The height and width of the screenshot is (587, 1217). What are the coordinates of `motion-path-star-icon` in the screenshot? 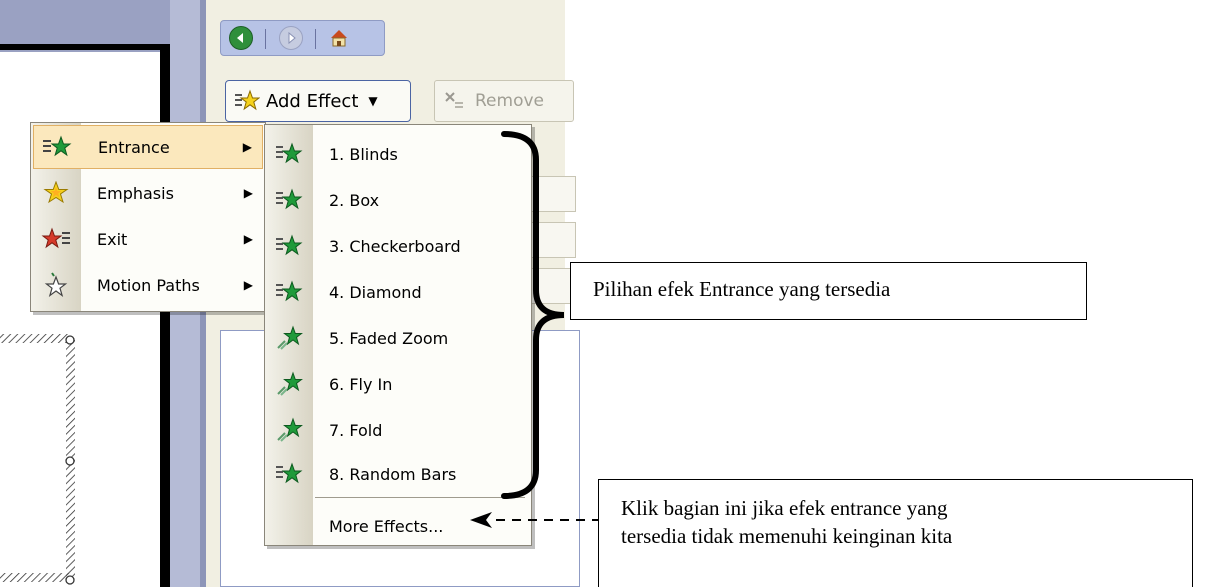 It's located at (56, 285).